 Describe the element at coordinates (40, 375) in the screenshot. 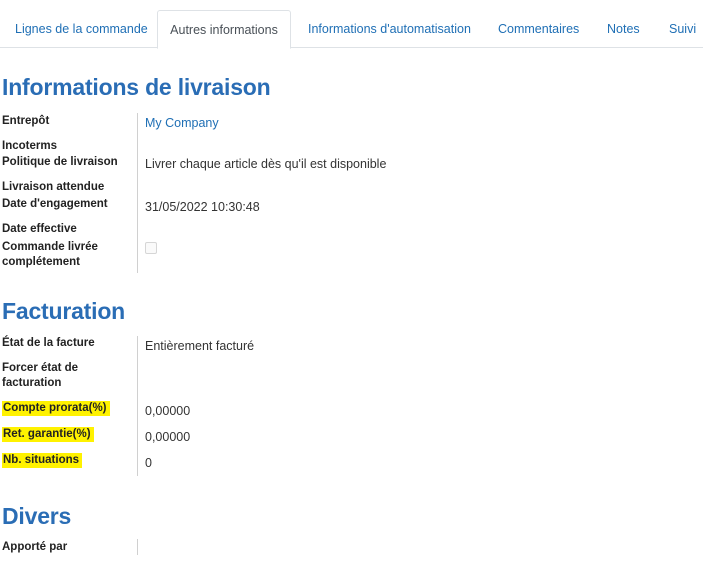

I see `force-invoice-status-label: Forcer état de facturation` at that location.